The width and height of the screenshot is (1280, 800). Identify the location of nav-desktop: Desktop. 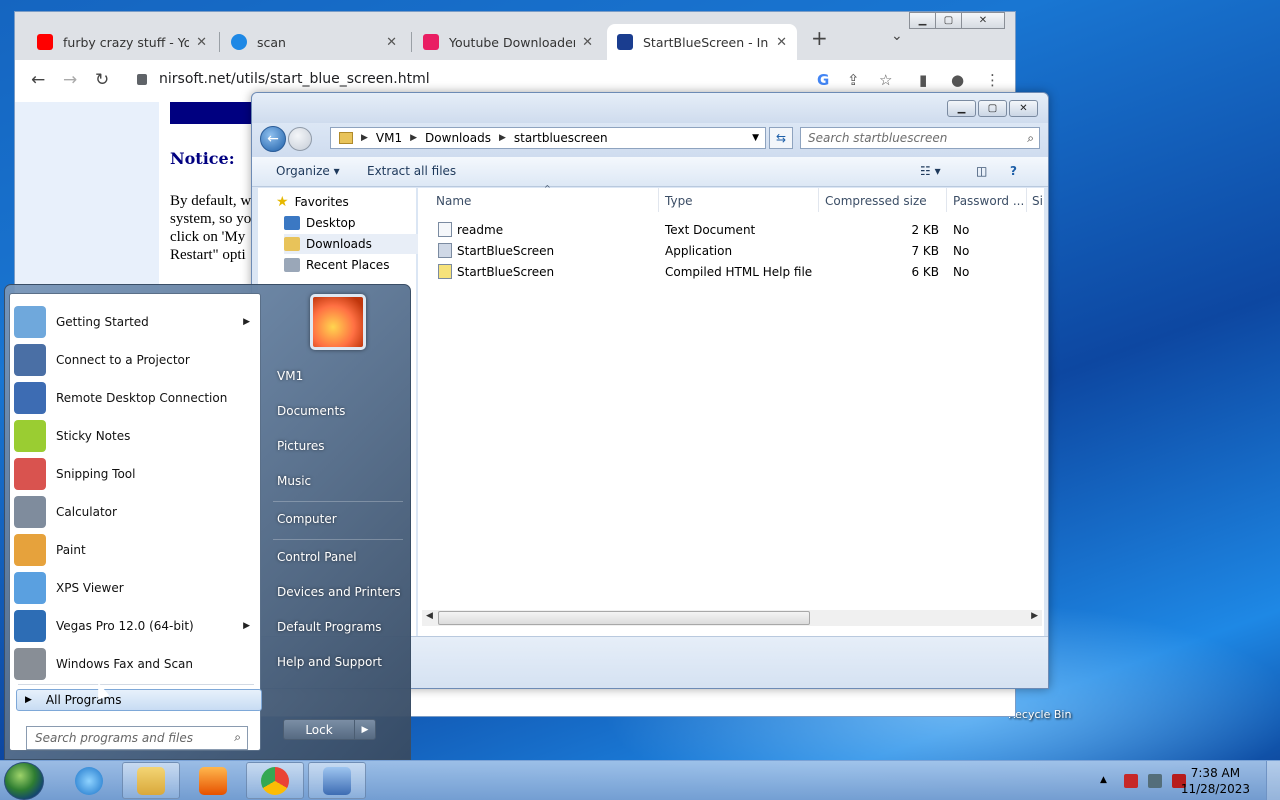
(354, 223).